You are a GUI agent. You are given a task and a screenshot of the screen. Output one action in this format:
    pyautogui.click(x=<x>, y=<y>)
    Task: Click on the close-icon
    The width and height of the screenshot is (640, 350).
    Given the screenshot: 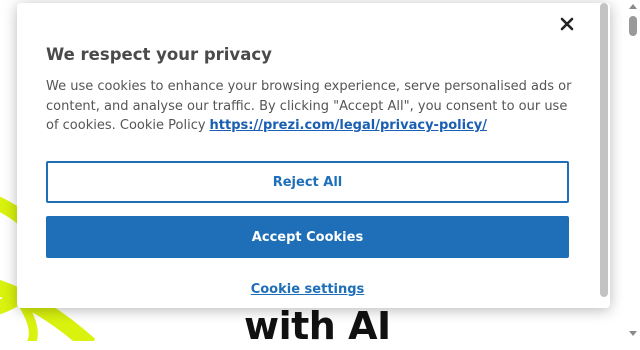 What is the action you would take?
    pyautogui.click(x=567, y=24)
    